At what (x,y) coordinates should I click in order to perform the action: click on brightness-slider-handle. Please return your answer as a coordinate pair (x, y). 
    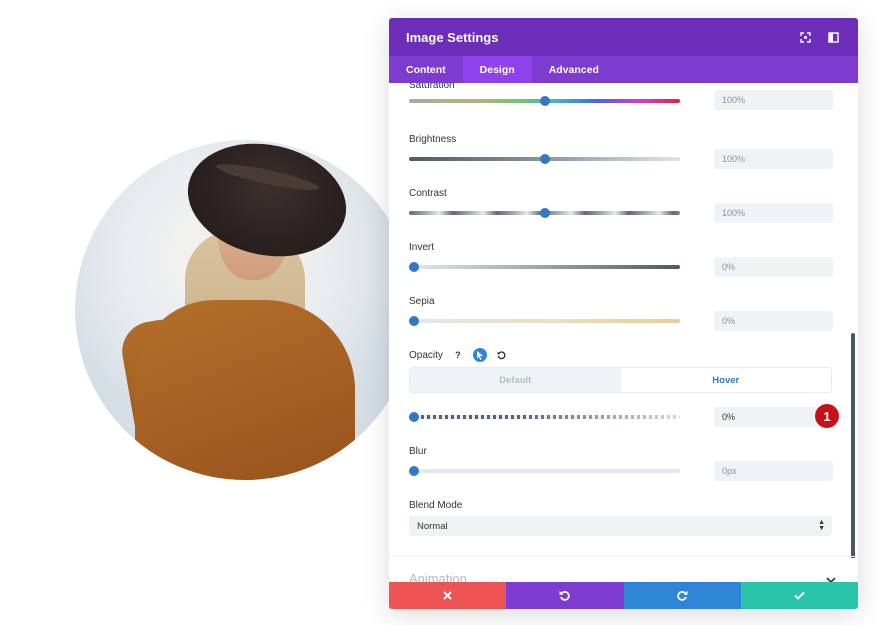
    Looking at the image, I should click on (544, 159).